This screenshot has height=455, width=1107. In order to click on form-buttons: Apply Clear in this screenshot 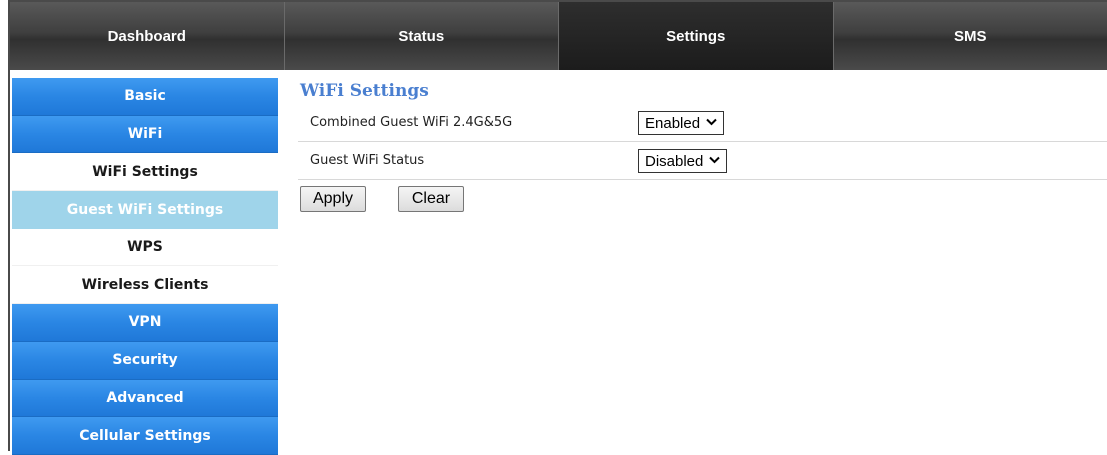, I will do `click(702, 198)`.